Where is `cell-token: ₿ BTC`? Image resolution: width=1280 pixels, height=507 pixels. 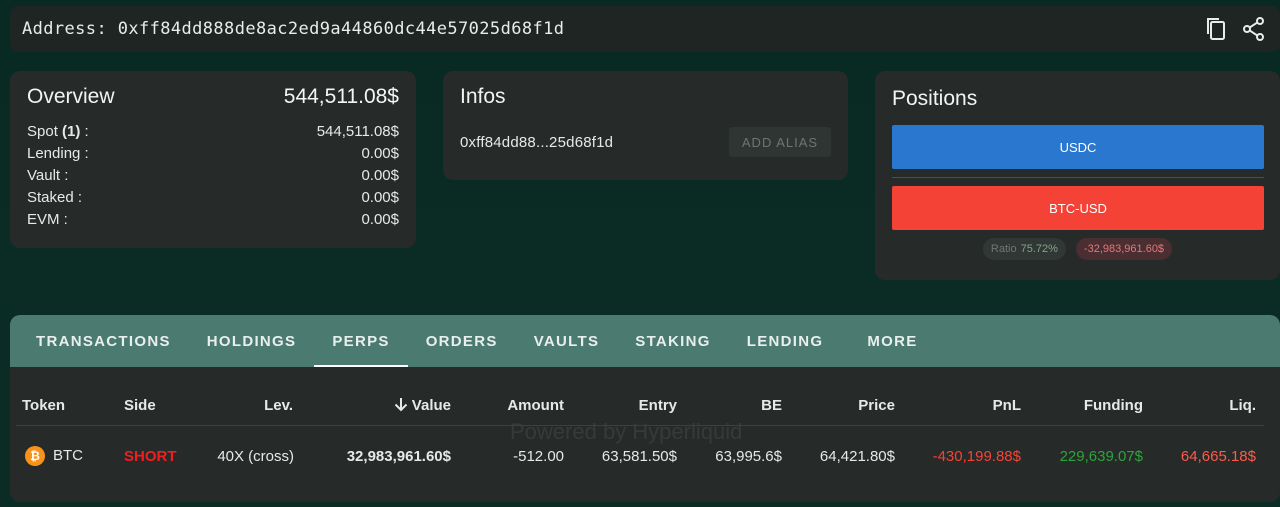 cell-token: ₿ BTC is located at coordinates (54, 456).